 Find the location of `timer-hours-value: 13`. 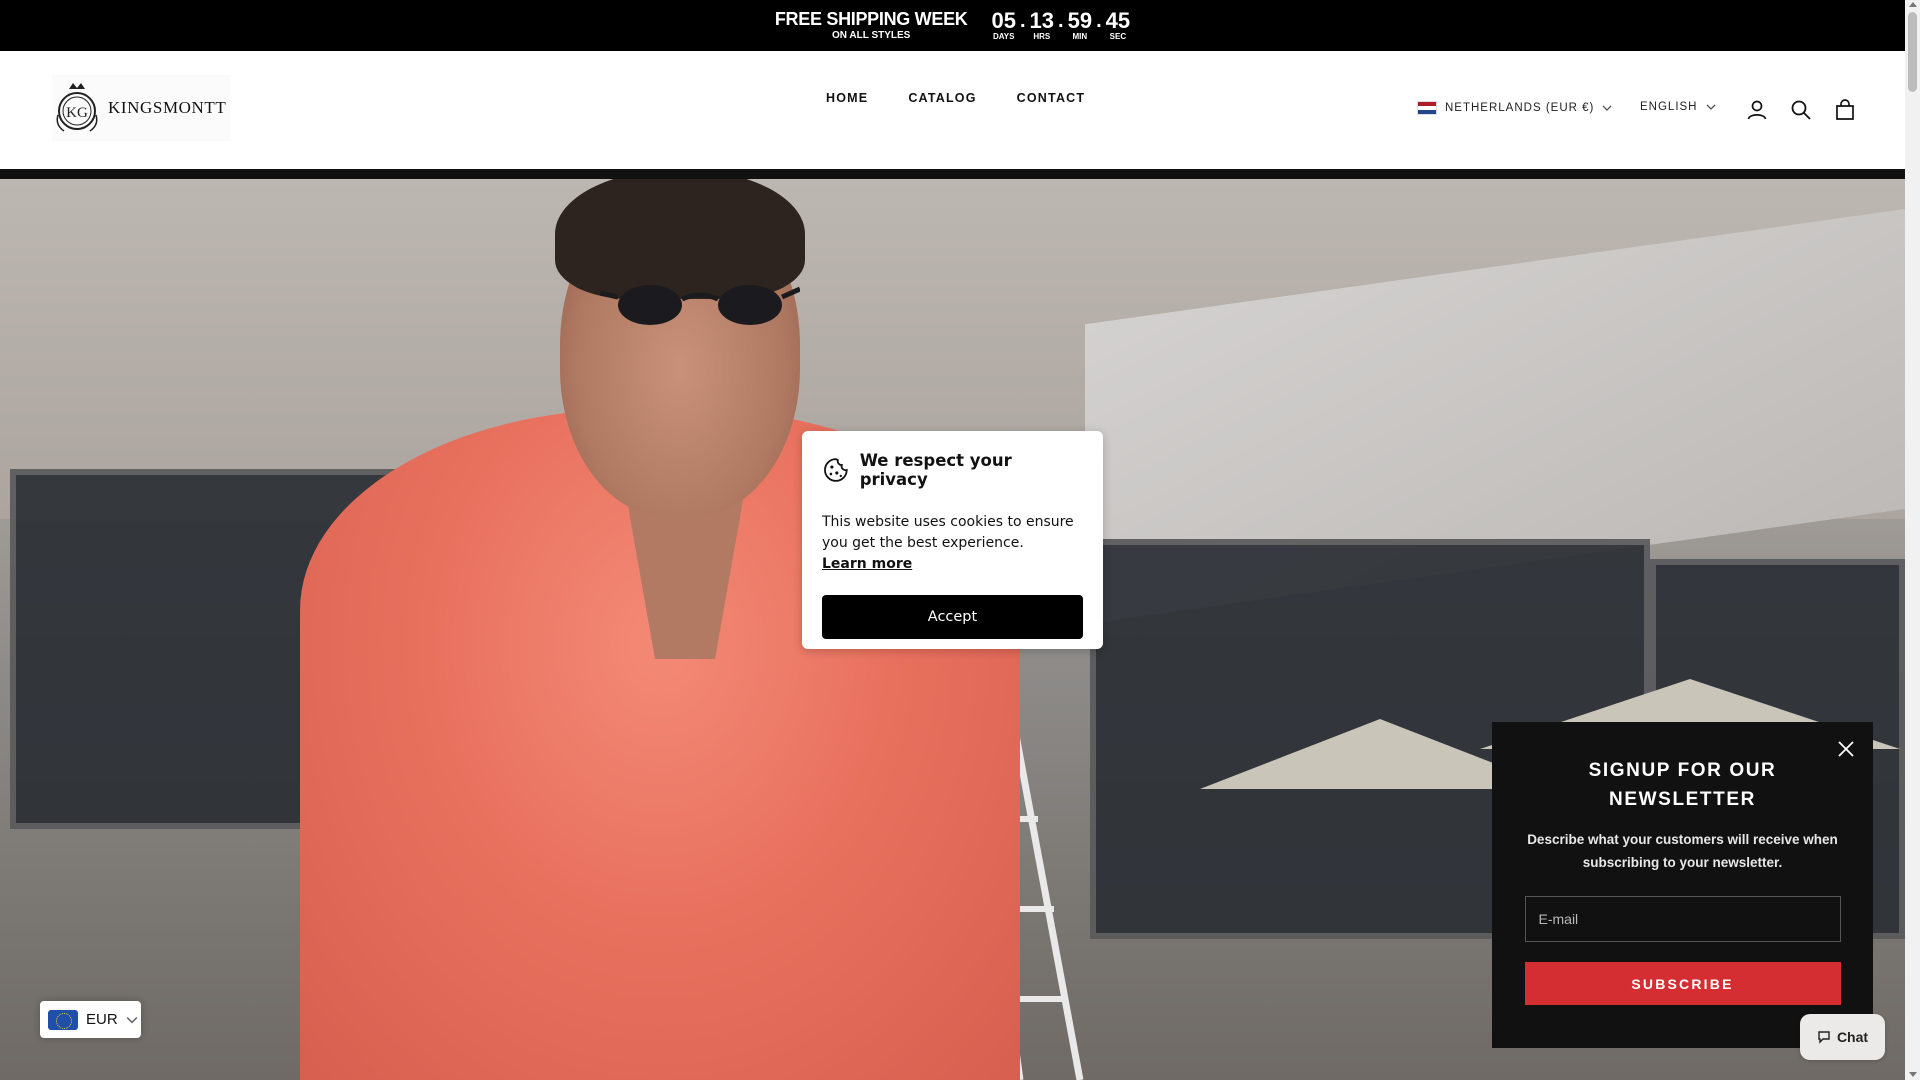

timer-hours-value: 13 is located at coordinates (1042, 20).